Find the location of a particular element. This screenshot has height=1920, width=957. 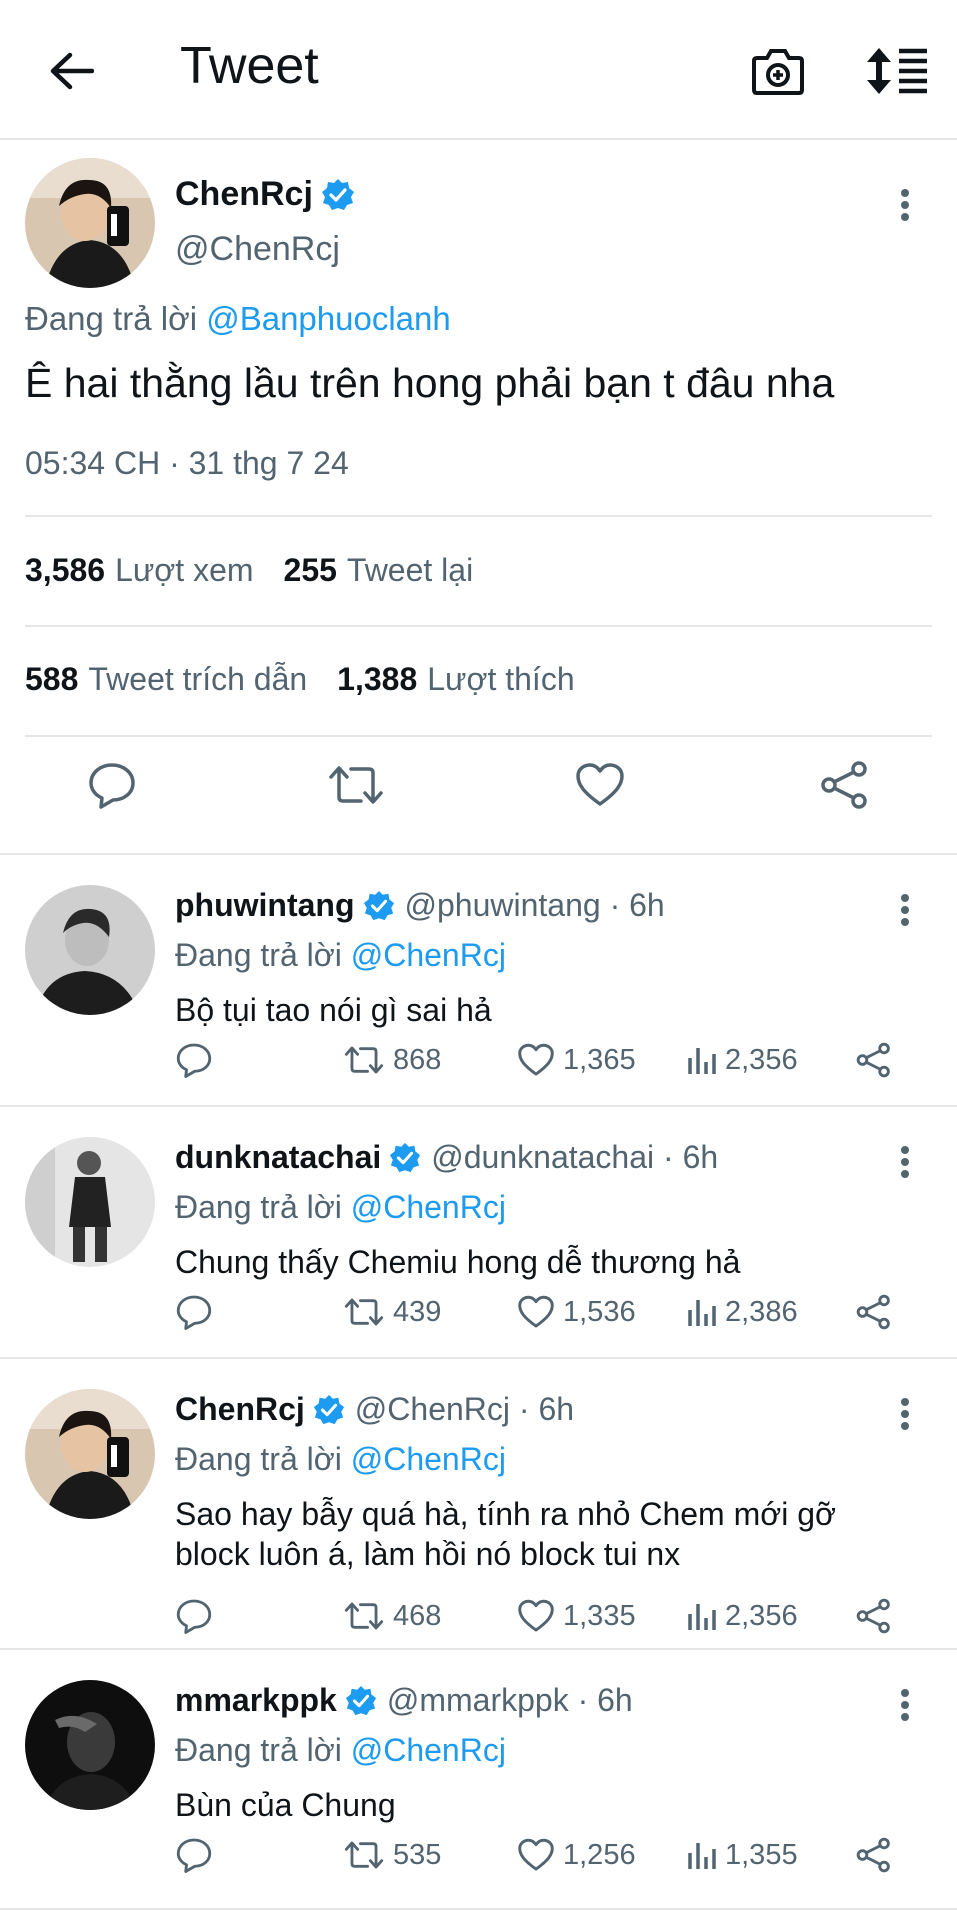

views-button: 1,355 is located at coordinates (742, 1855).